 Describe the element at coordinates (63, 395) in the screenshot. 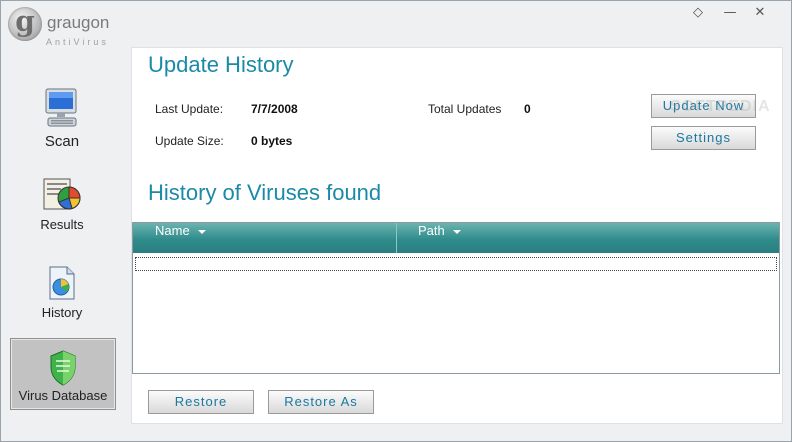

I see `sidebar-item-label: Virus Database` at that location.